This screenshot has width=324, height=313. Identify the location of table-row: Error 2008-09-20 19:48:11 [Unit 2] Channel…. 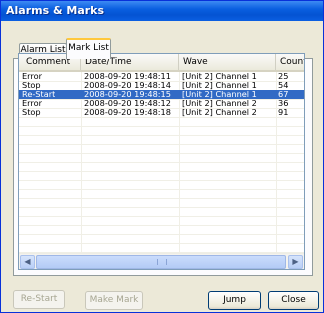
(161, 76).